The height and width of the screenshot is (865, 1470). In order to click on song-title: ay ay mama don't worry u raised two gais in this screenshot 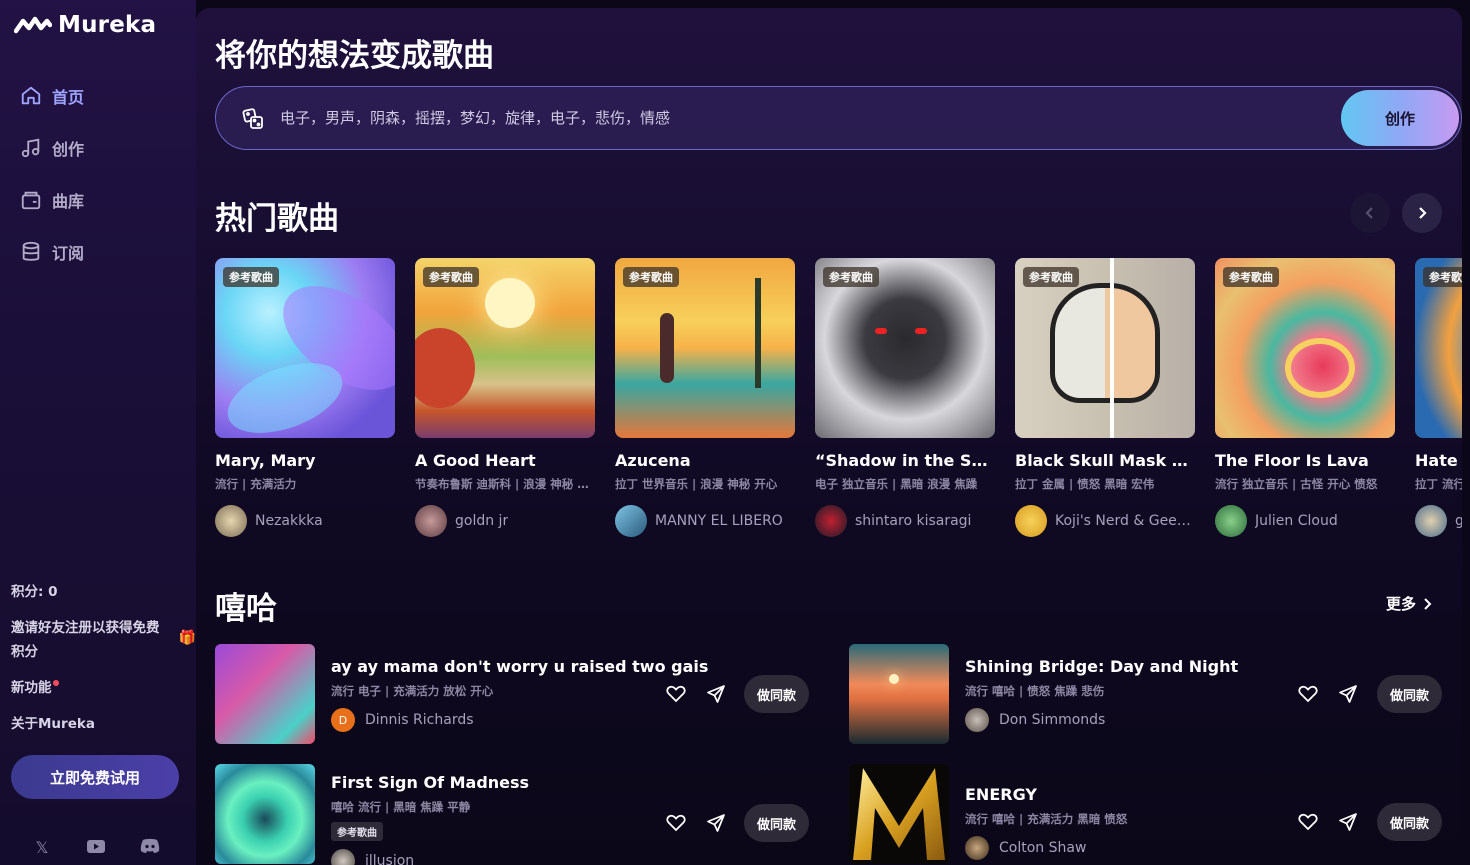, I will do `click(519, 666)`.